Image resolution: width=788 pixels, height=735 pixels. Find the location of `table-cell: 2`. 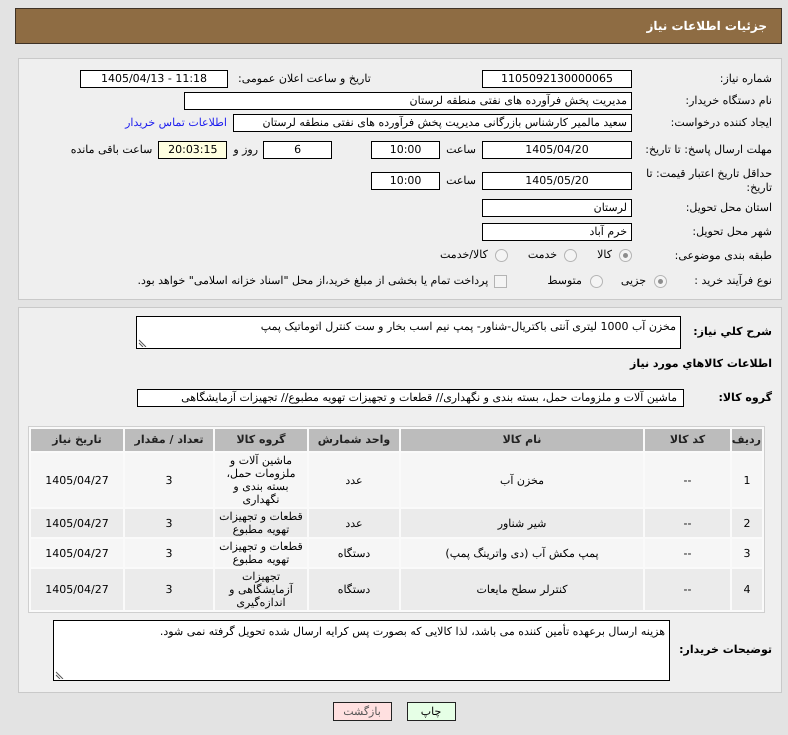

table-cell: 2 is located at coordinates (747, 523).